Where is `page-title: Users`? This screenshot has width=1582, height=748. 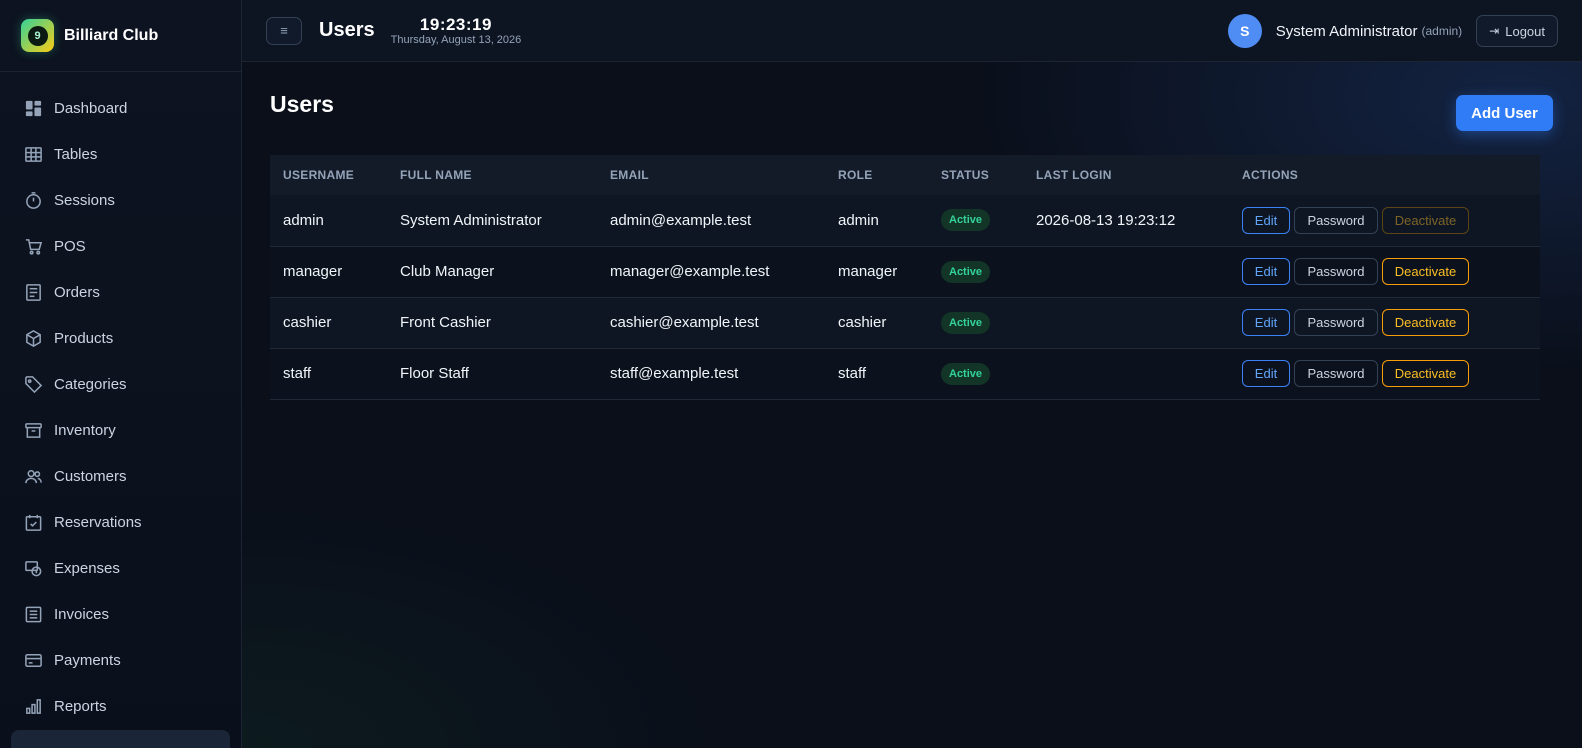
page-title: Users is located at coordinates (347, 30).